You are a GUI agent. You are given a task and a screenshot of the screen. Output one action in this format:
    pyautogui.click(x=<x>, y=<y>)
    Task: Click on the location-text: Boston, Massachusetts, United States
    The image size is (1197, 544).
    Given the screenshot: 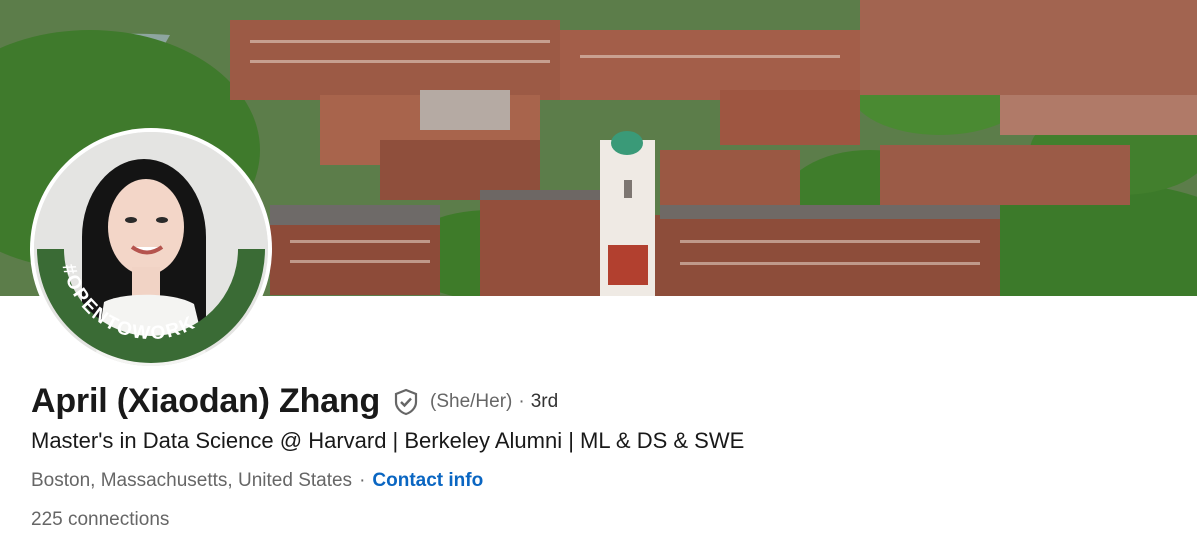 What is the action you would take?
    pyautogui.click(x=192, y=480)
    